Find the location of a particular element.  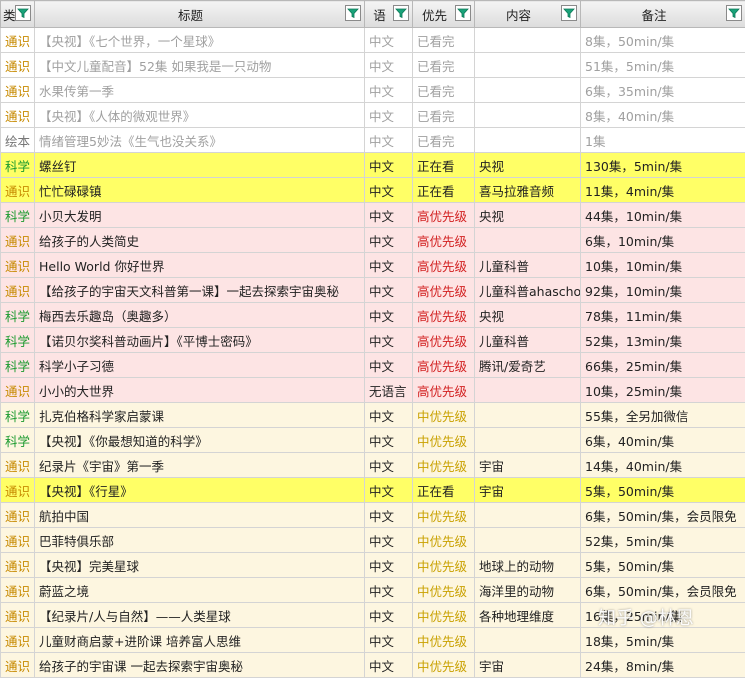

table-row: 科学螺丝钉中文正在看央视130集，5min/集 is located at coordinates (373, 165).